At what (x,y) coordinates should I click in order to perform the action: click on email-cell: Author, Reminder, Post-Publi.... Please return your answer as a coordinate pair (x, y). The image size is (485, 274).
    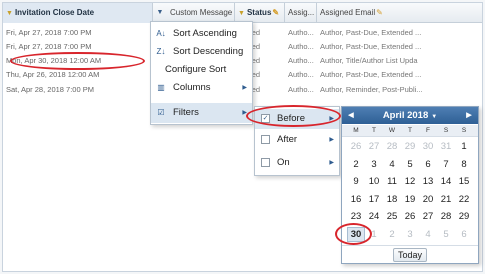
    Looking at the image, I should click on (371, 89).